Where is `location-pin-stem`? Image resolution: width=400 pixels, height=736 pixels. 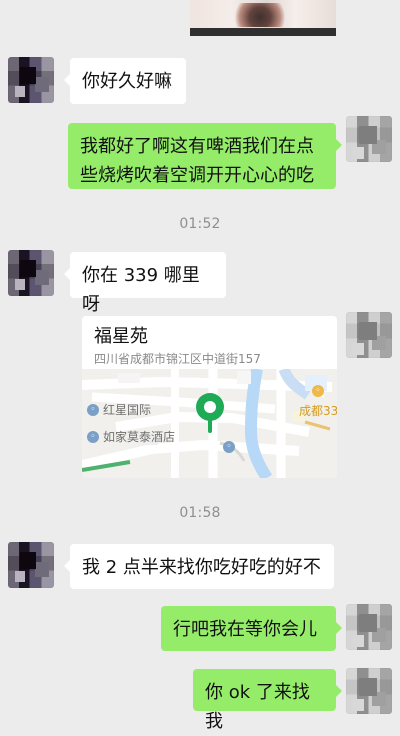 location-pin-stem is located at coordinates (210, 425).